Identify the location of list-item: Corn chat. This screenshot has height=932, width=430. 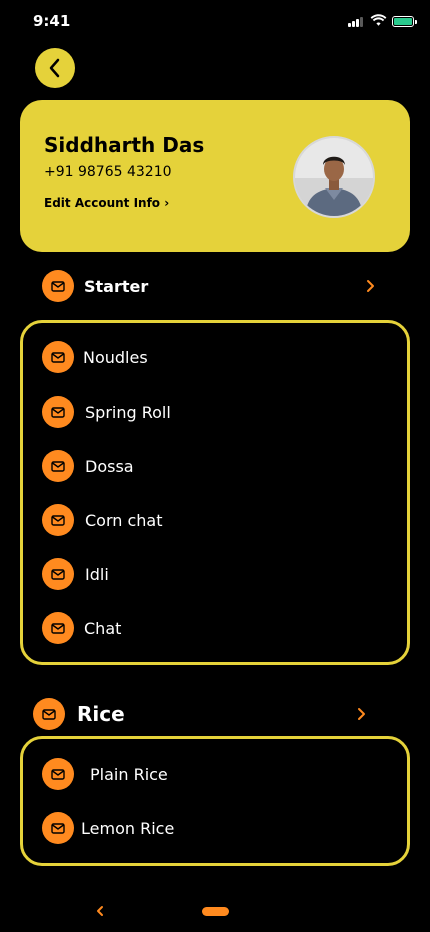
(102, 520).